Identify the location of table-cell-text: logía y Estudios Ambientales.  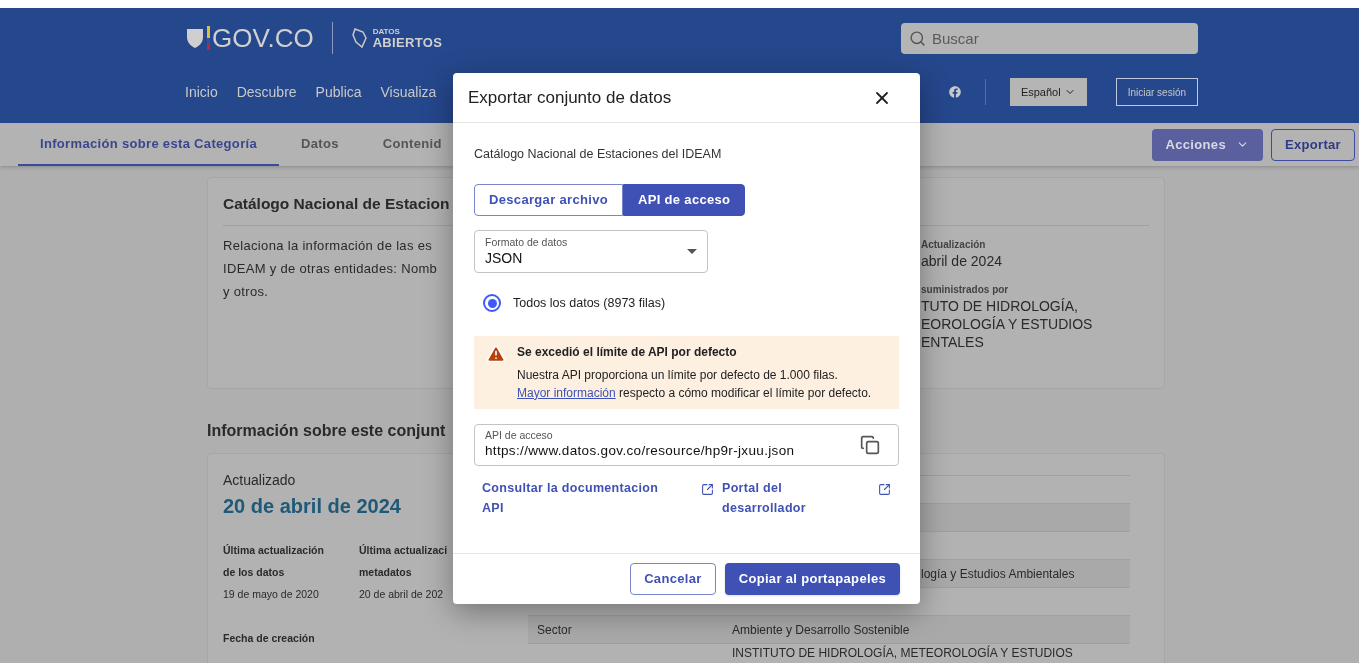
(998, 574).